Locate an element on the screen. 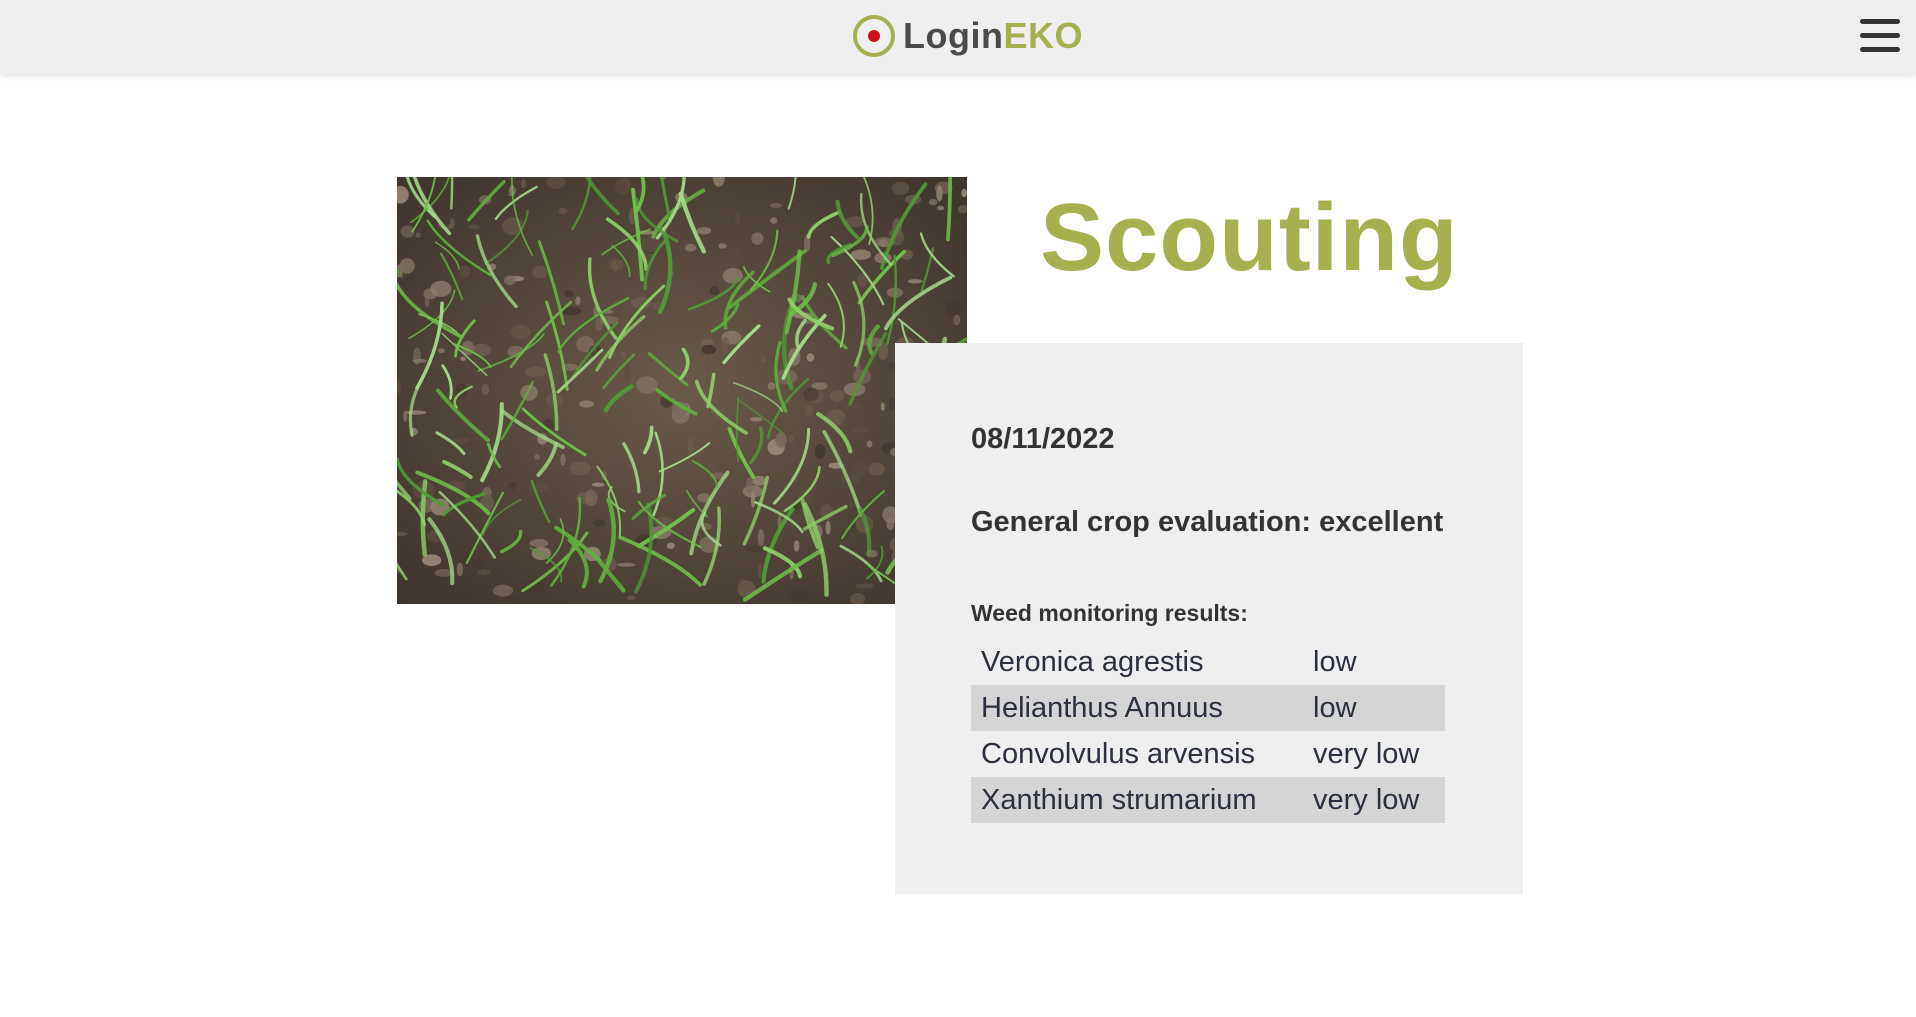 The image size is (1916, 1017). page-title: Scouting is located at coordinates (1249, 237).